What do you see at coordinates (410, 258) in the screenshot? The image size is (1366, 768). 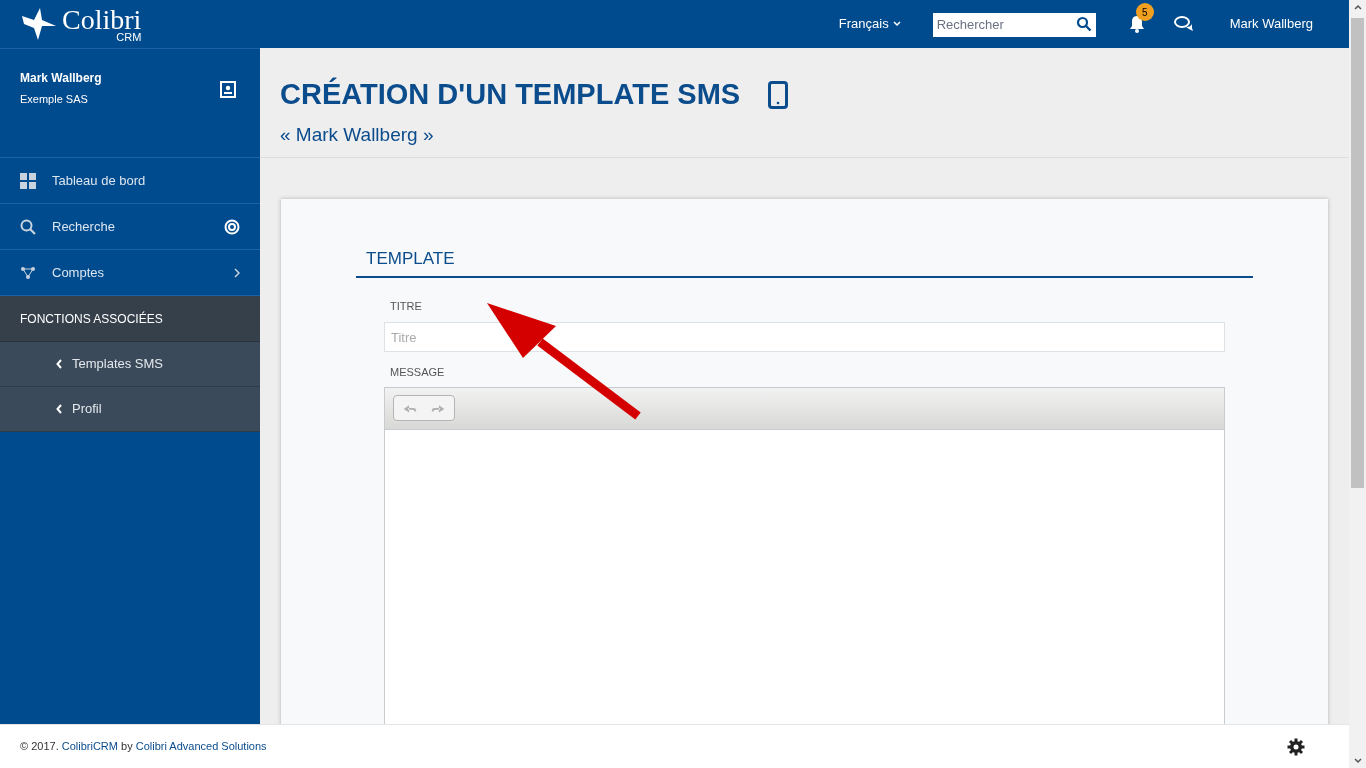 I see `section-title: TEMPLATE` at bounding box center [410, 258].